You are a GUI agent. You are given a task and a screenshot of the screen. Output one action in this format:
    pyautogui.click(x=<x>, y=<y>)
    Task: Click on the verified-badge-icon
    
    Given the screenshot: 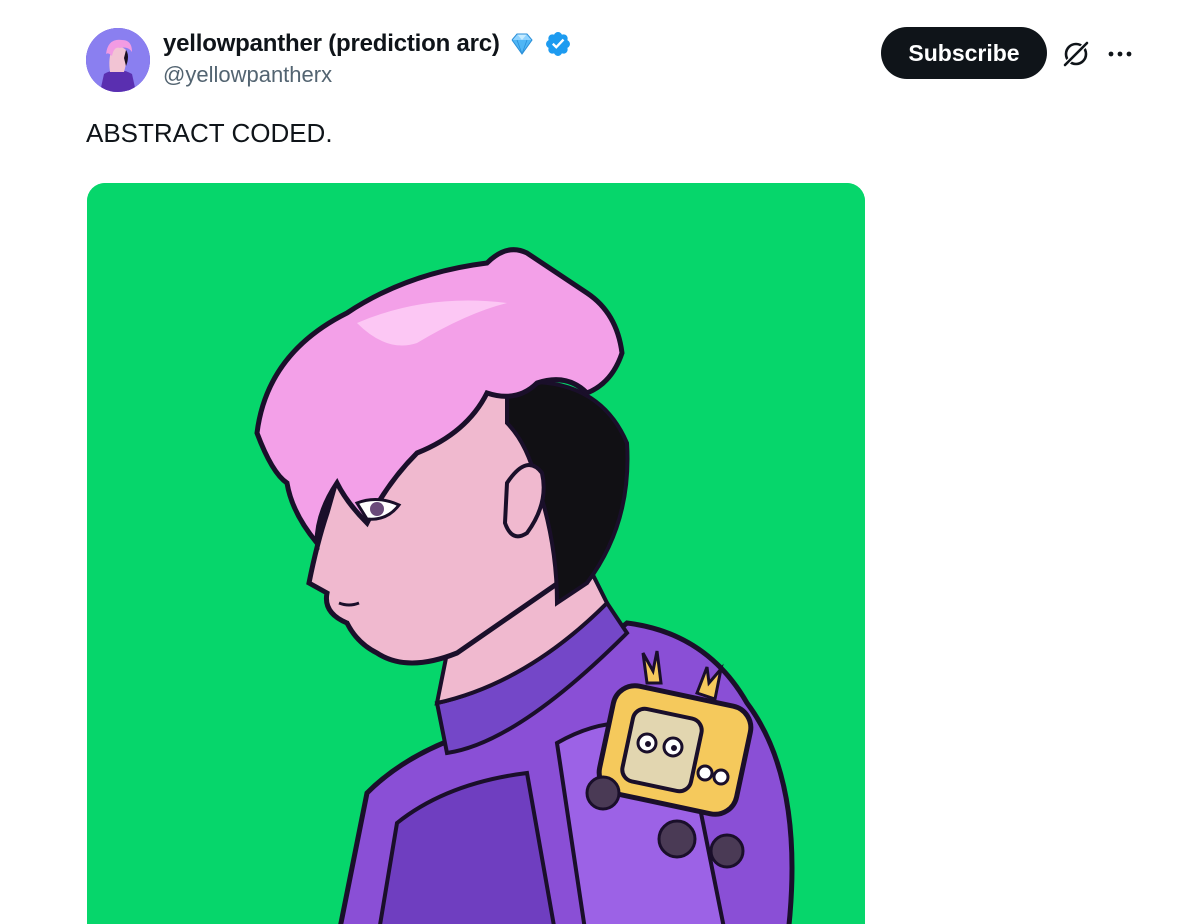 What is the action you would take?
    pyautogui.click(x=558, y=44)
    